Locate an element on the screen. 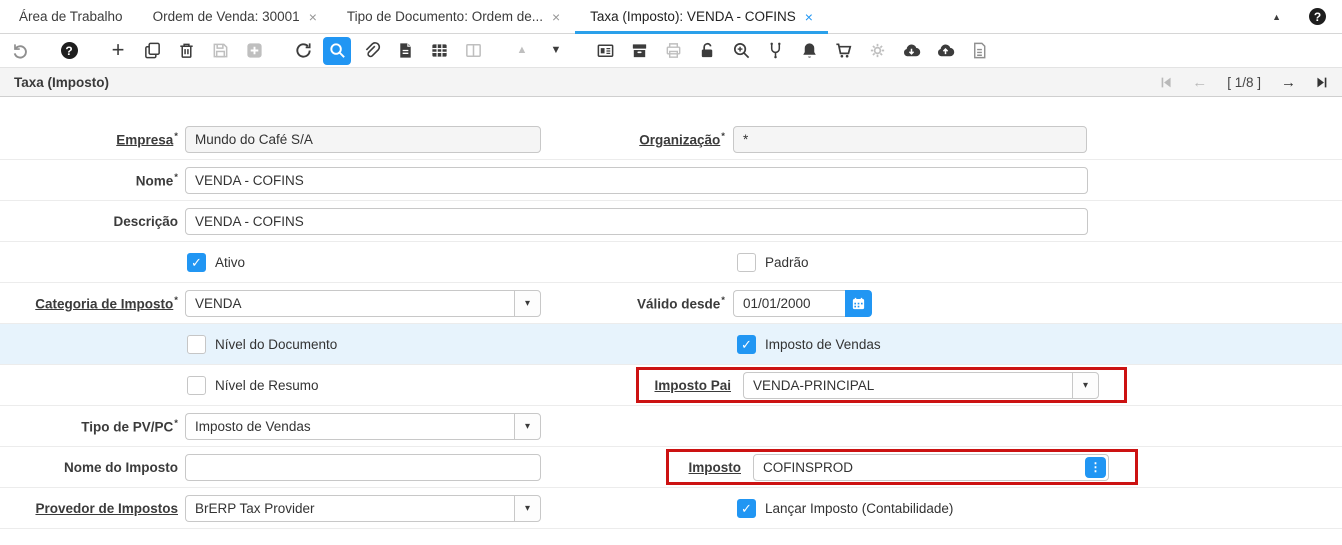  lancar-imposto-checkbox: ✓ is located at coordinates (746, 508).